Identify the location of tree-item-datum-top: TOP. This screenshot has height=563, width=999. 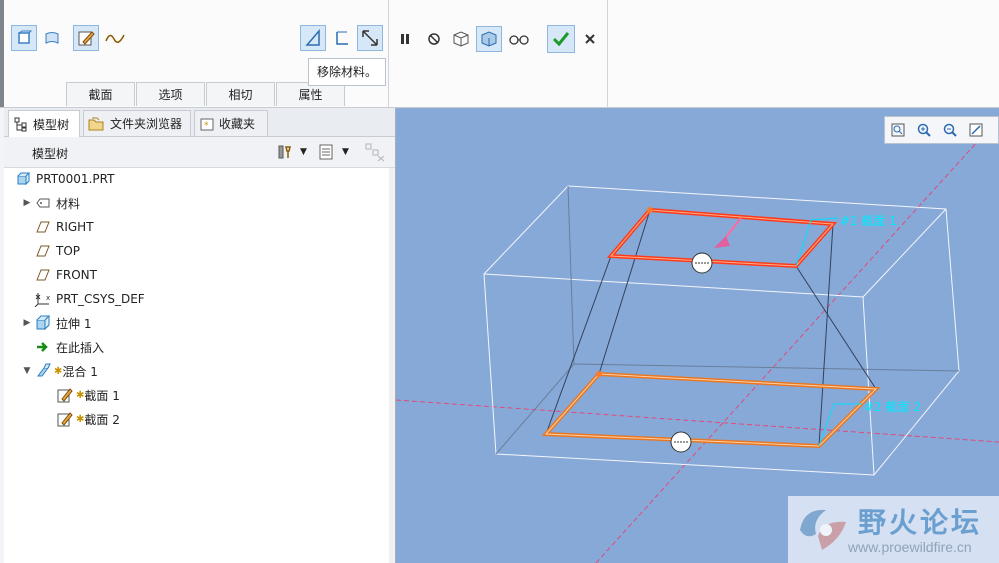
(57, 251).